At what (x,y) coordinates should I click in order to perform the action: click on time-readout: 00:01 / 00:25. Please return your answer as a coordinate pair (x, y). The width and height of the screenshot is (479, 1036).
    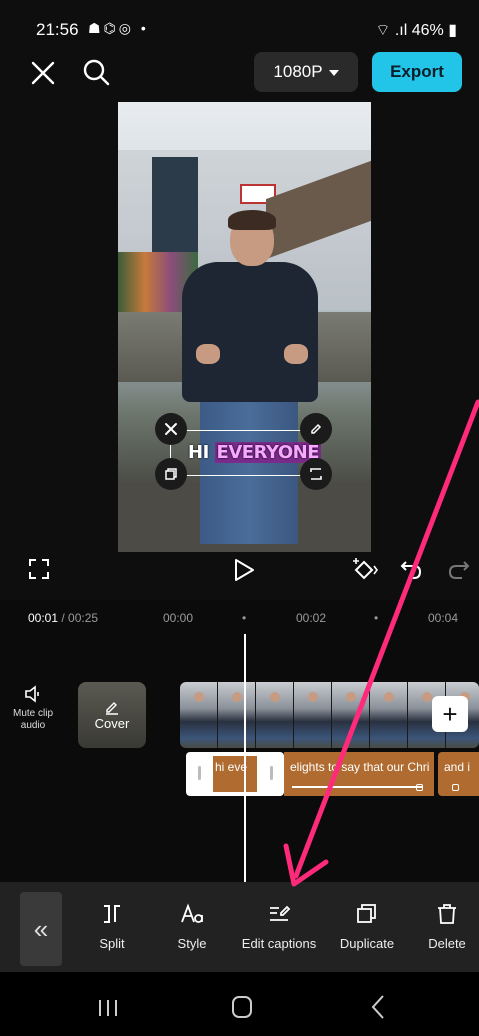
    Looking at the image, I should click on (63, 618).